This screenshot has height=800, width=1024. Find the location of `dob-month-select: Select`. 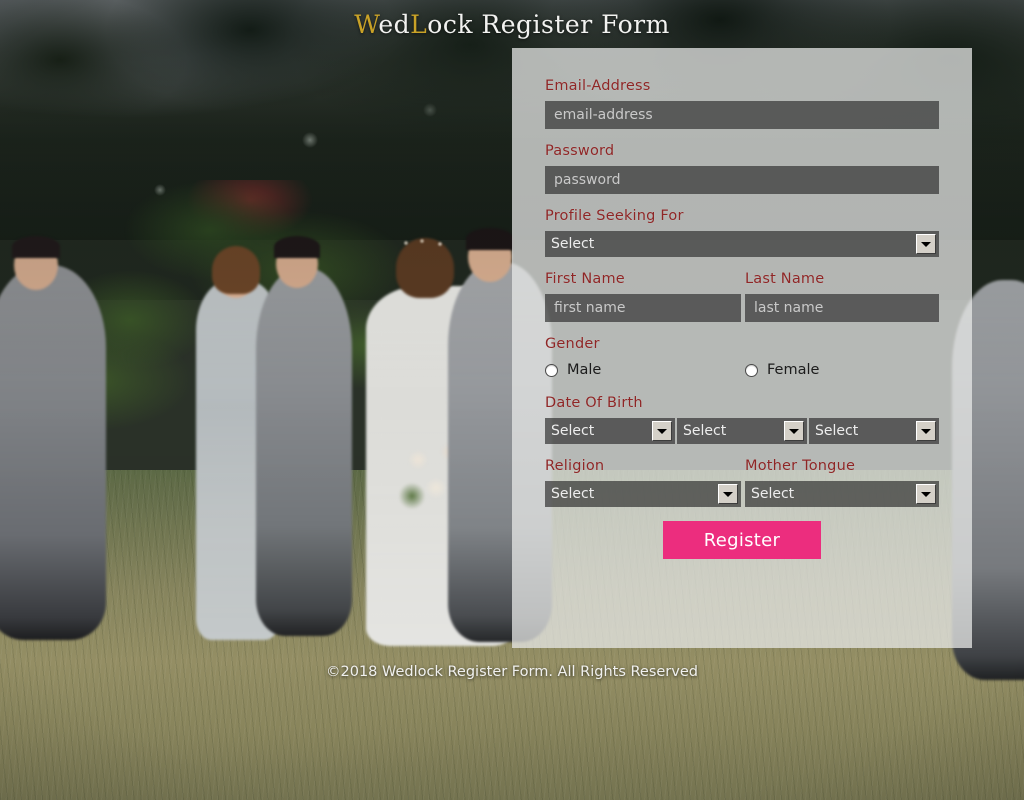

dob-month-select: Select is located at coordinates (742, 431).